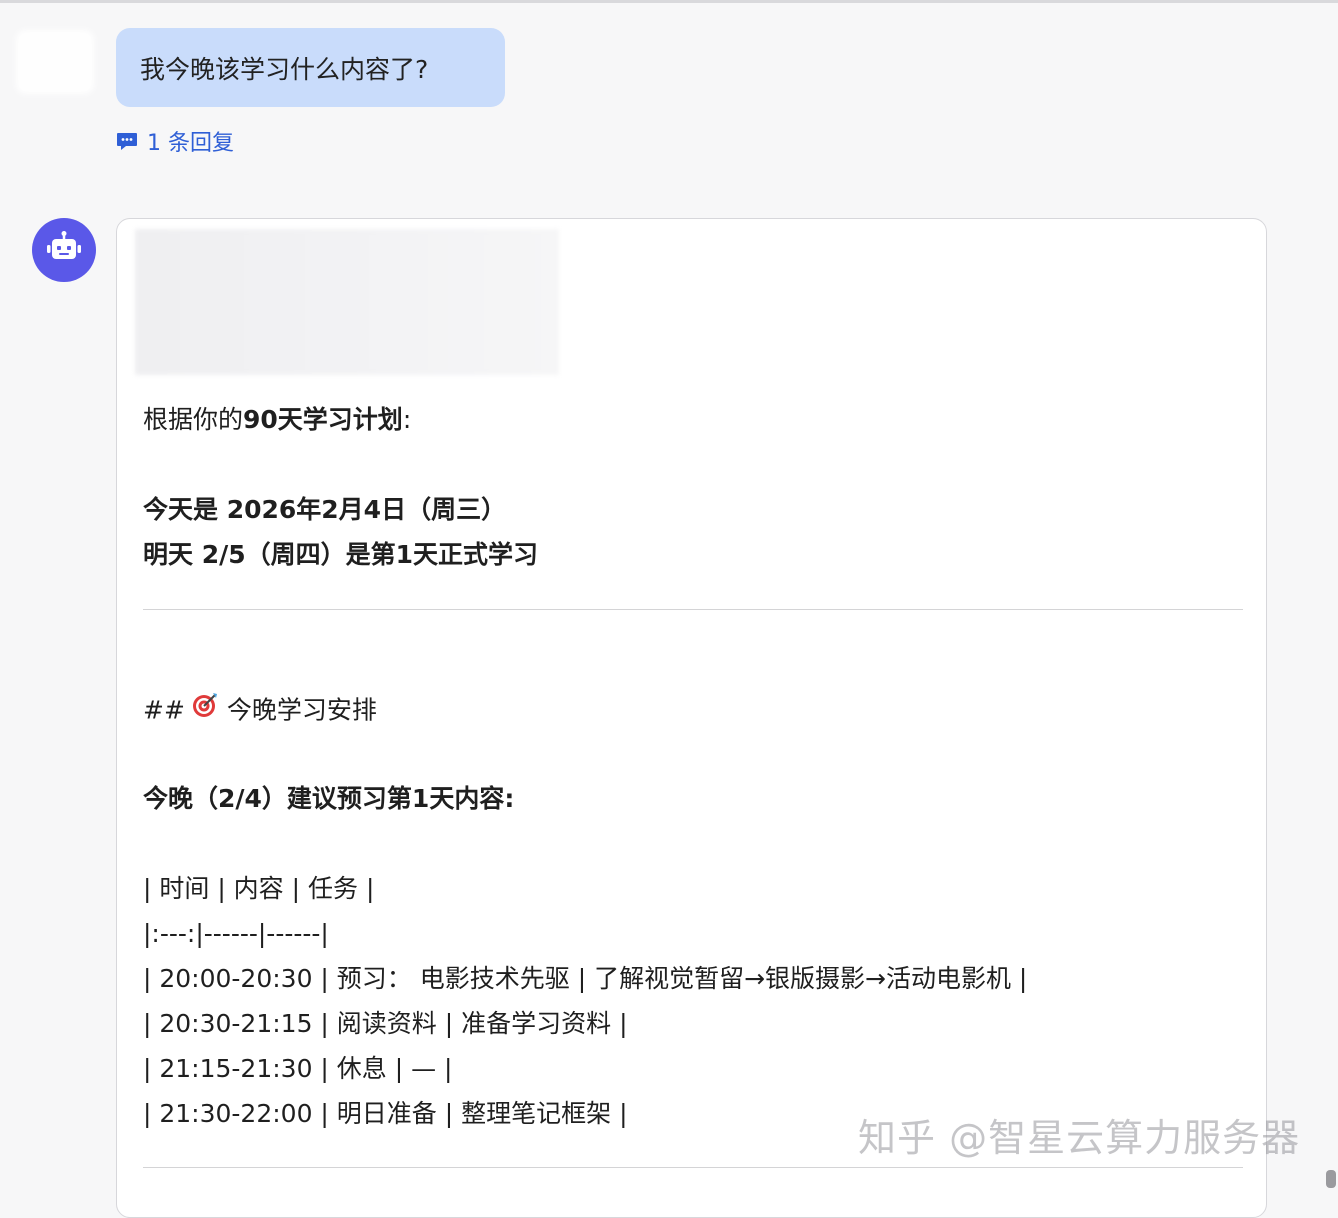 The height and width of the screenshot is (1218, 1338). I want to click on tomorrow-line: 明天 2/5（周四）是第1天正式学习, so click(341, 554).